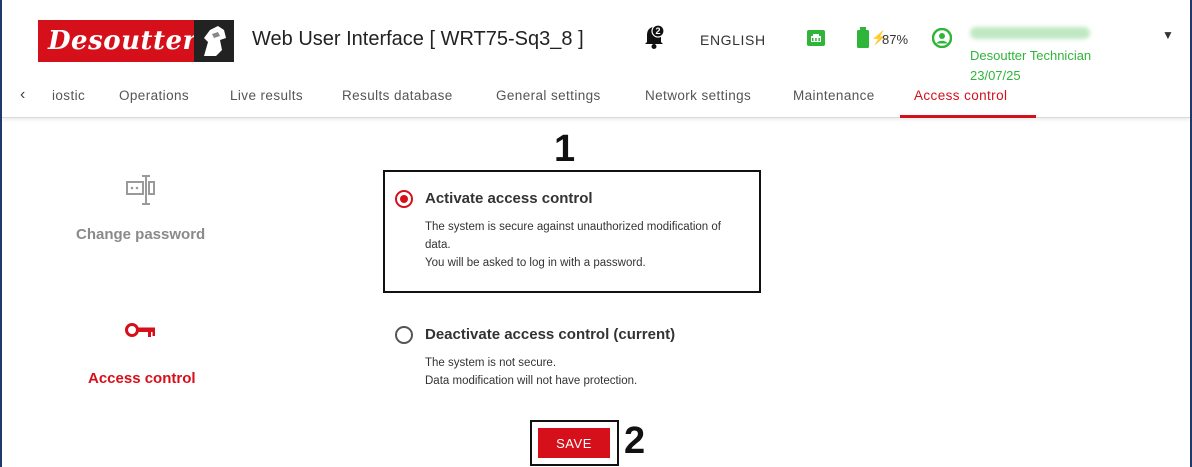  What do you see at coordinates (122, 41) in the screenshot?
I see `brand-name: Desoutter` at bounding box center [122, 41].